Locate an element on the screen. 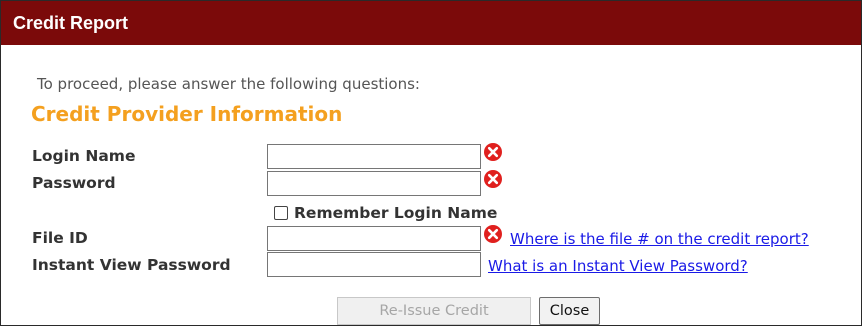  instant-view-password-label: Instant View Password is located at coordinates (131, 265).